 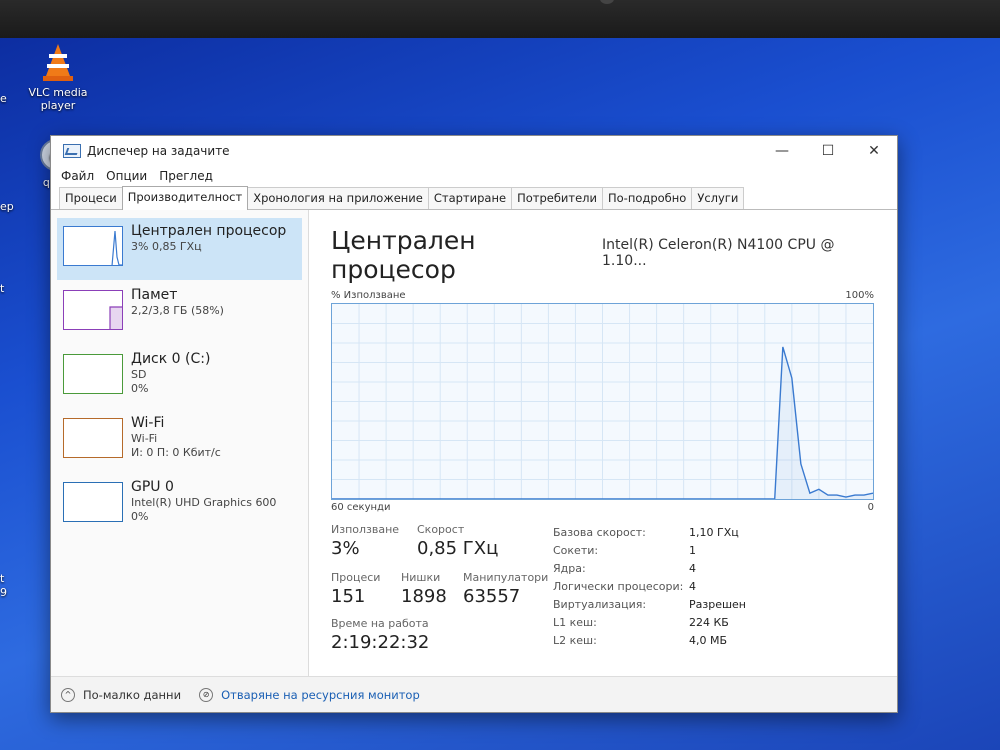 What do you see at coordinates (206, 694) in the screenshot?
I see `resource-monitor-icon: ⊘` at bounding box center [206, 694].